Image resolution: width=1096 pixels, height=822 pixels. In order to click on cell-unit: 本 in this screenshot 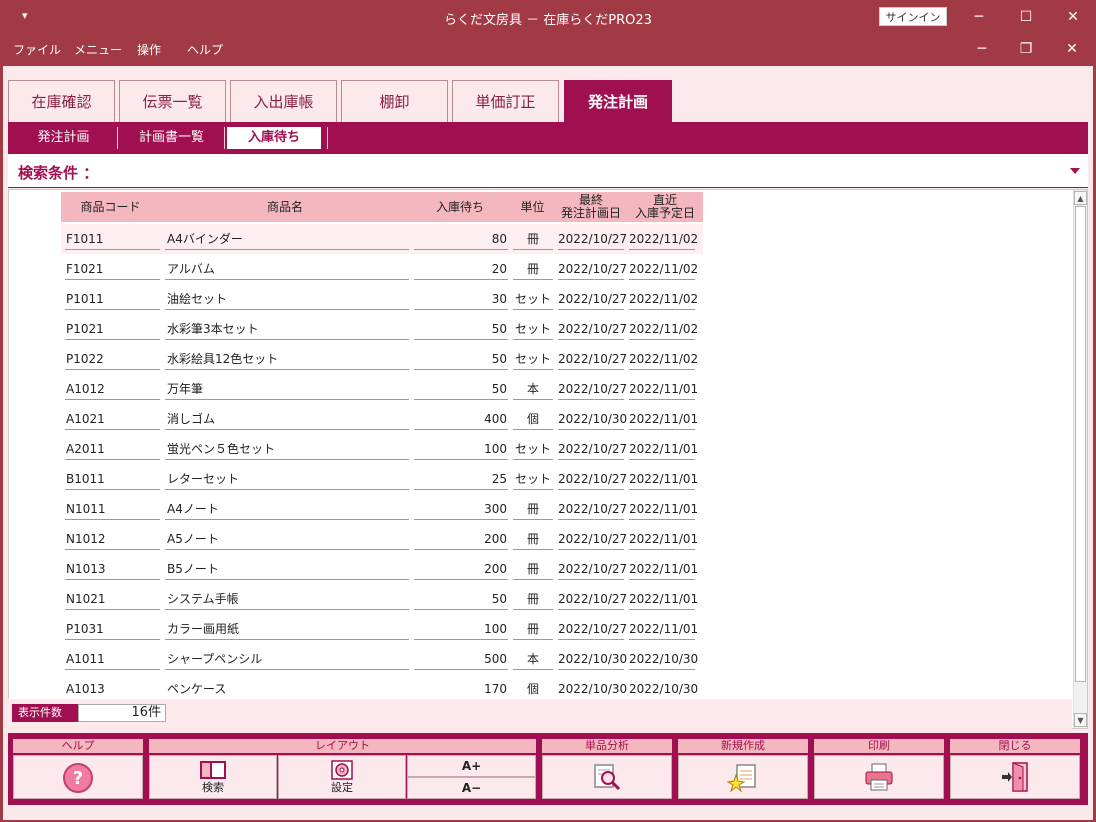, I will do `click(533, 659)`.